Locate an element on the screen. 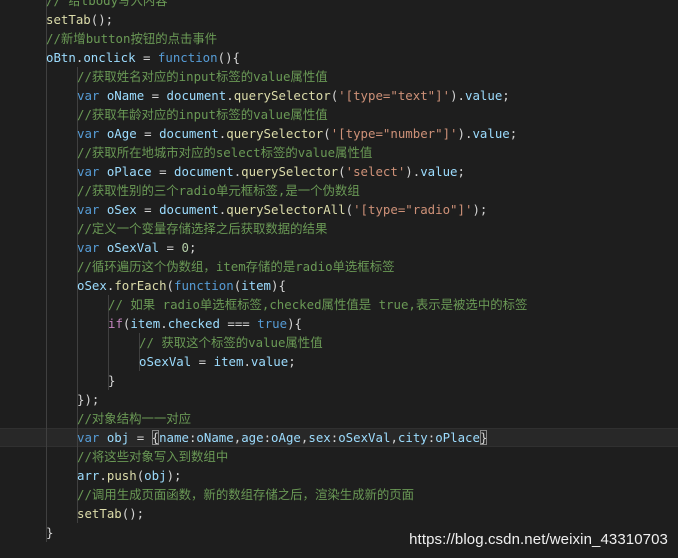 This screenshot has height=558, width=678. code-control-keyword: if is located at coordinates (115, 323).